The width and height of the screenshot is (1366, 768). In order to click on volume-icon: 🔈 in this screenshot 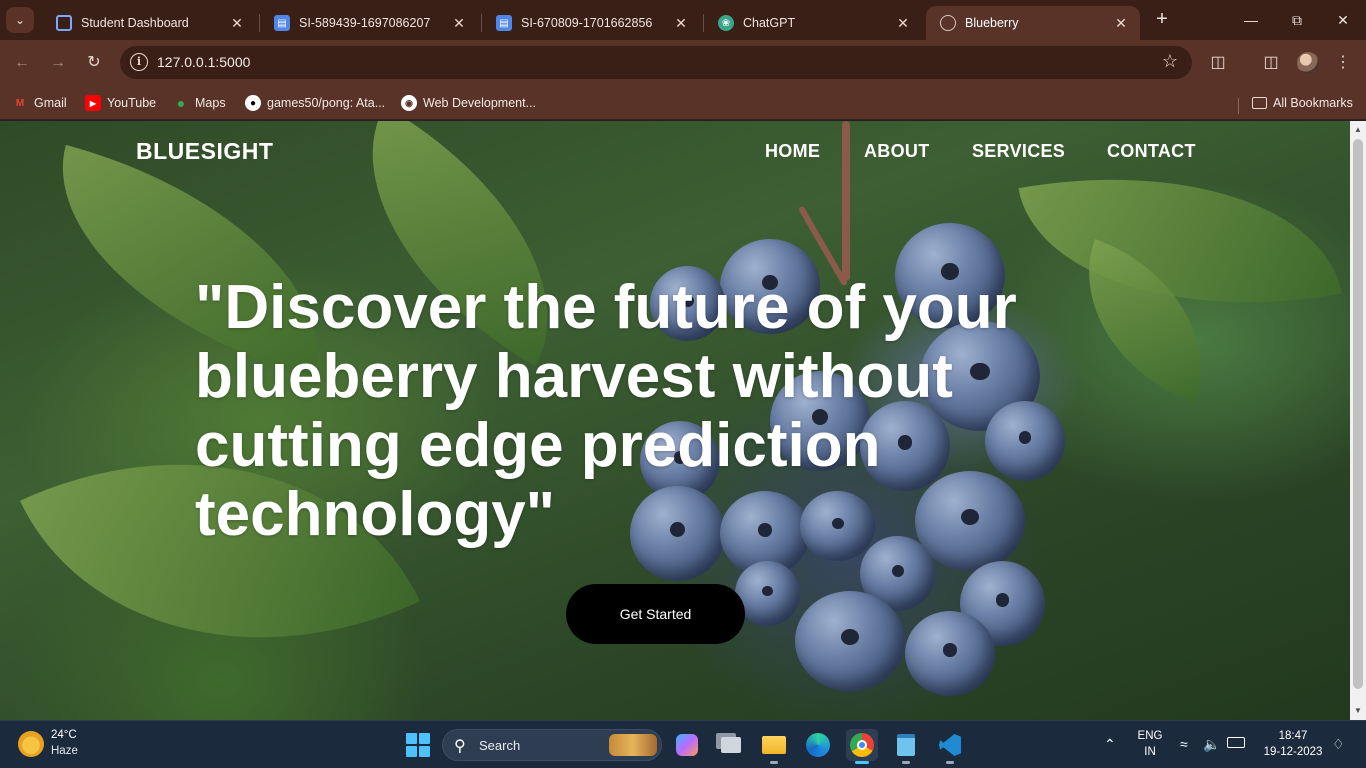, I will do `click(1211, 744)`.